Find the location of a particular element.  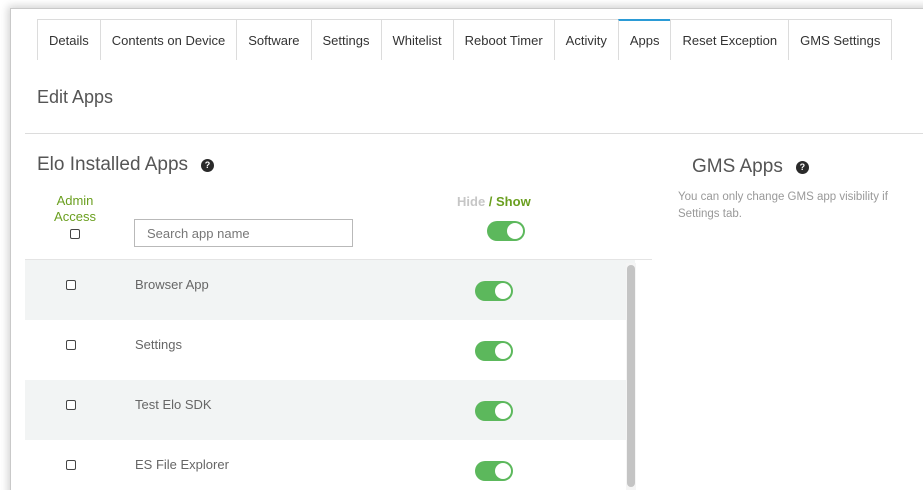

hide-show-header: Hide / Show is located at coordinates (494, 201).